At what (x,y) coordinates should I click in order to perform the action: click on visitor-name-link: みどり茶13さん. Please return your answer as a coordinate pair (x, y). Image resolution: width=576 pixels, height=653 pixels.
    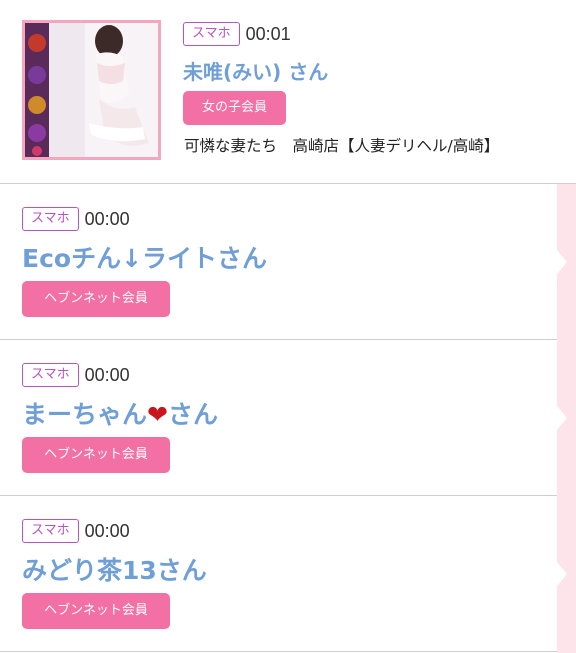
    Looking at the image, I should click on (114, 569).